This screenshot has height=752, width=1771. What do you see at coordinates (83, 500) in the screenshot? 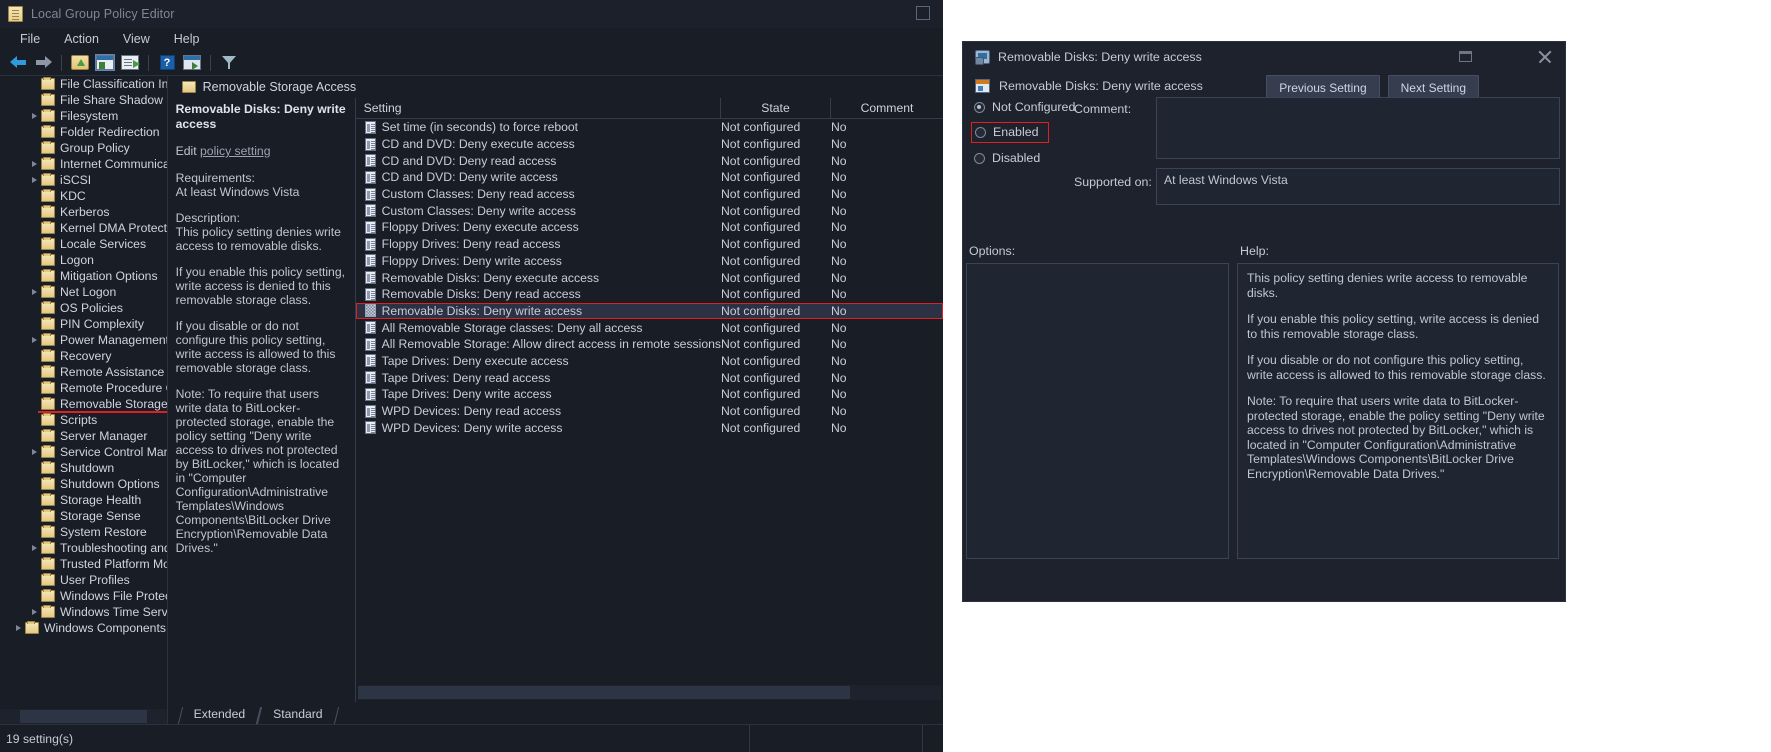
I see `tree-item: Storage Health` at bounding box center [83, 500].